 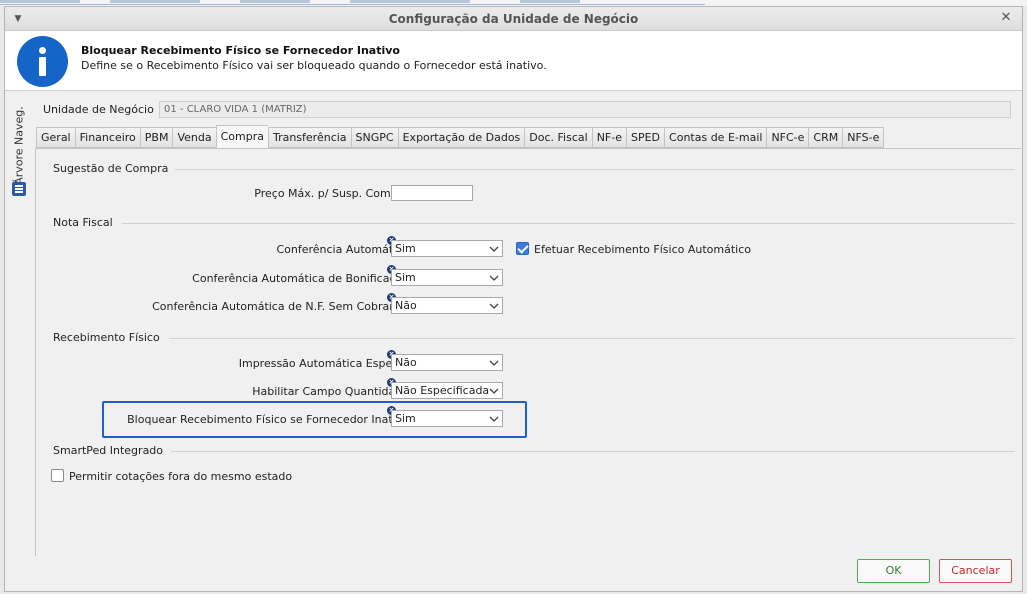 I want to click on section-title-sugestao: Sugestão de Compra, so click(x=111, y=168).